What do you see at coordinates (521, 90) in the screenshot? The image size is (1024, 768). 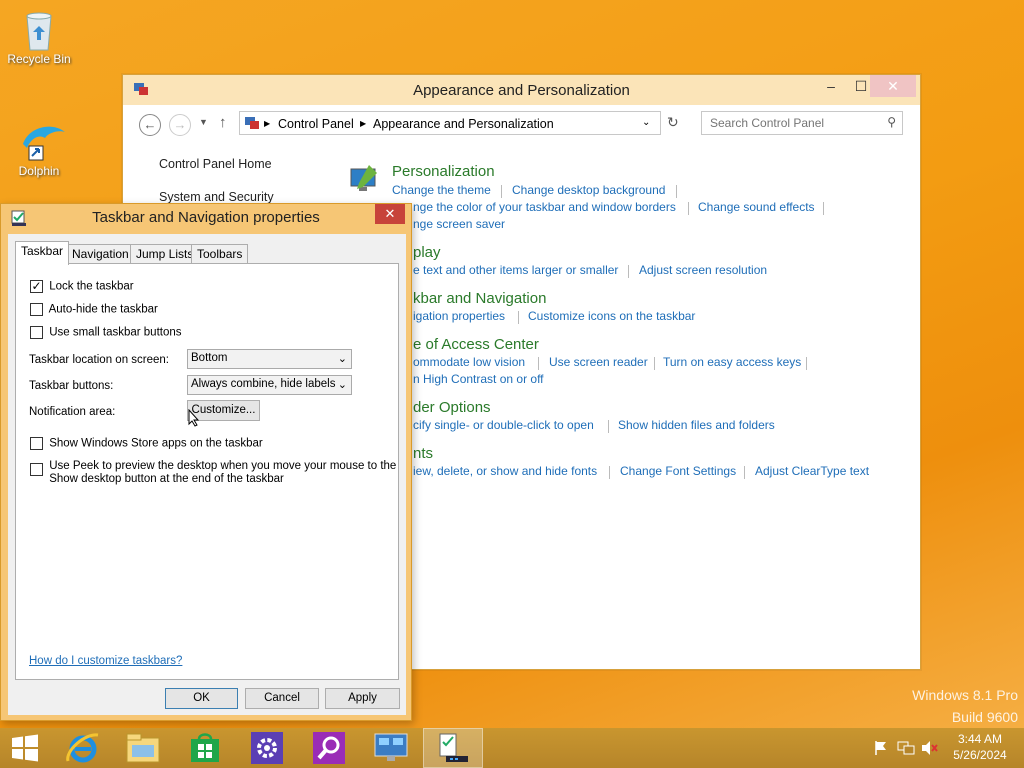 I see `control-panel-titlebar: Appearance and Personalization – ☐ ✕` at bounding box center [521, 90].